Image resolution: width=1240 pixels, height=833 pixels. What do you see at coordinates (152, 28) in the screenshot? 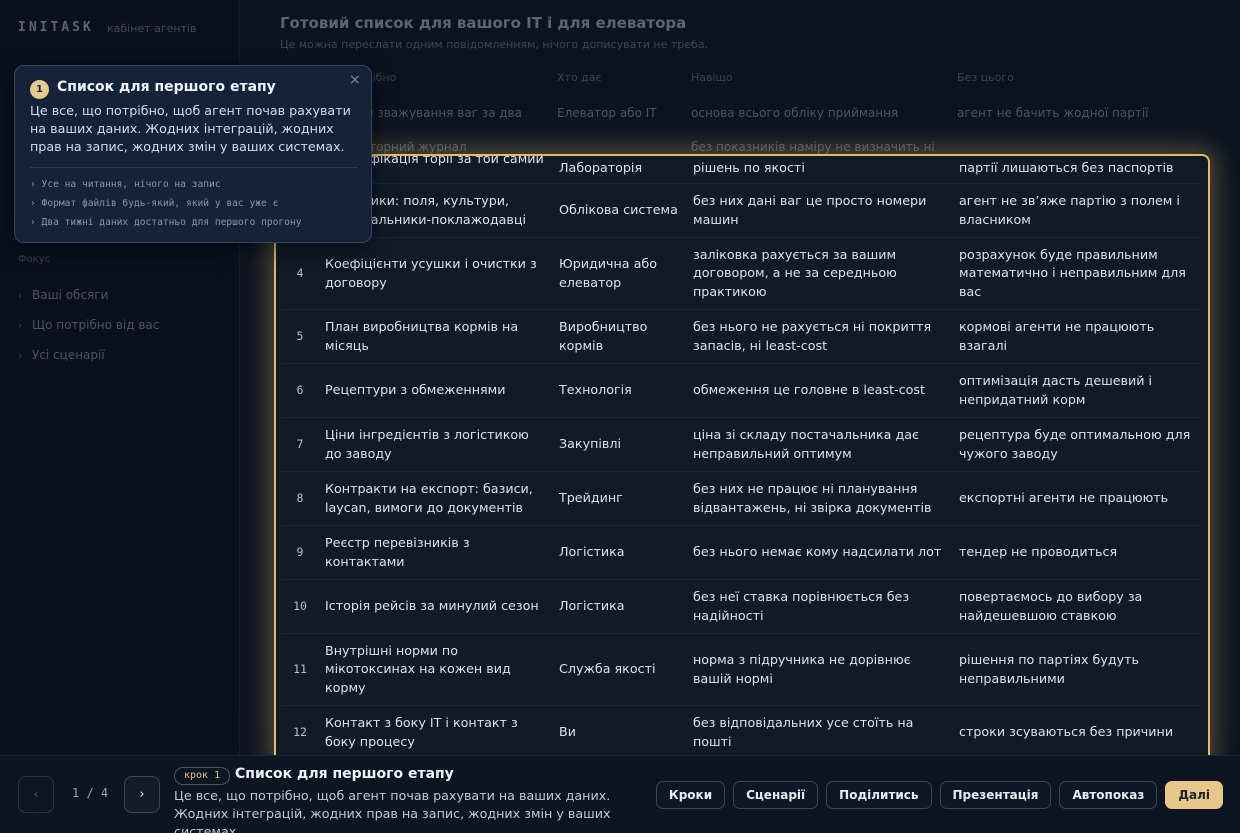
I see `brand-subtitle: кабінет агентів` at bounding box center [152, 28].